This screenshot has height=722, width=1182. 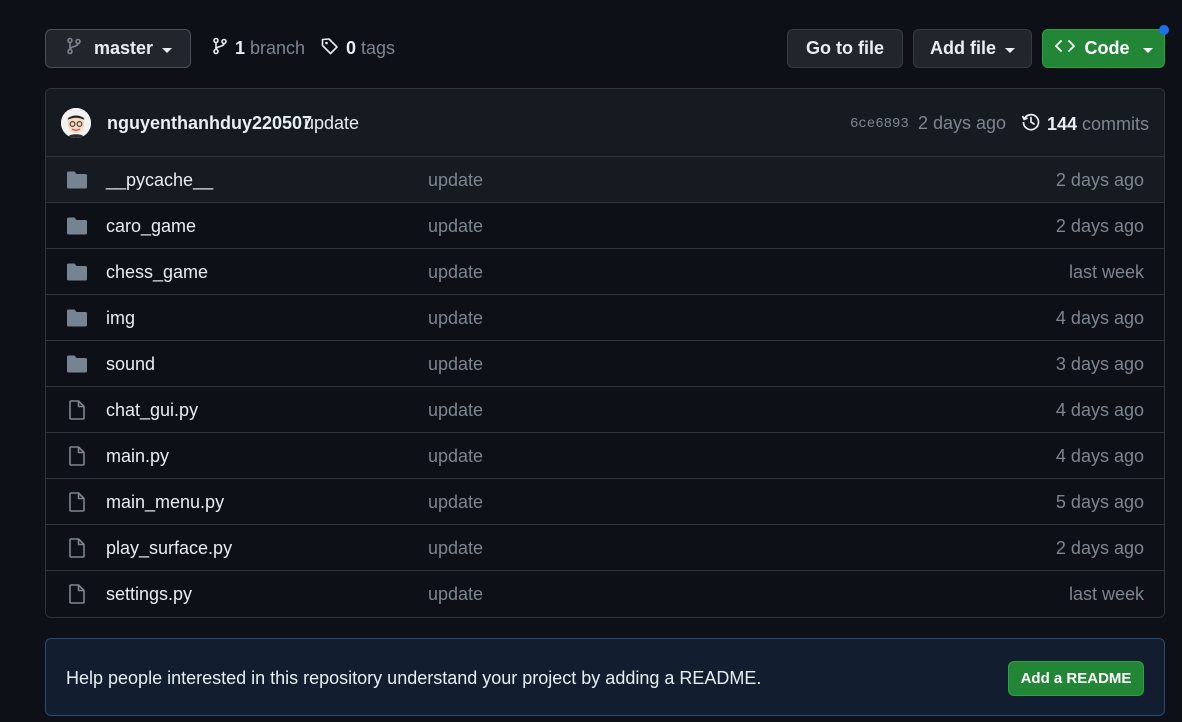 I want to click on commit-message-link: update, so click(x=331, y=123).